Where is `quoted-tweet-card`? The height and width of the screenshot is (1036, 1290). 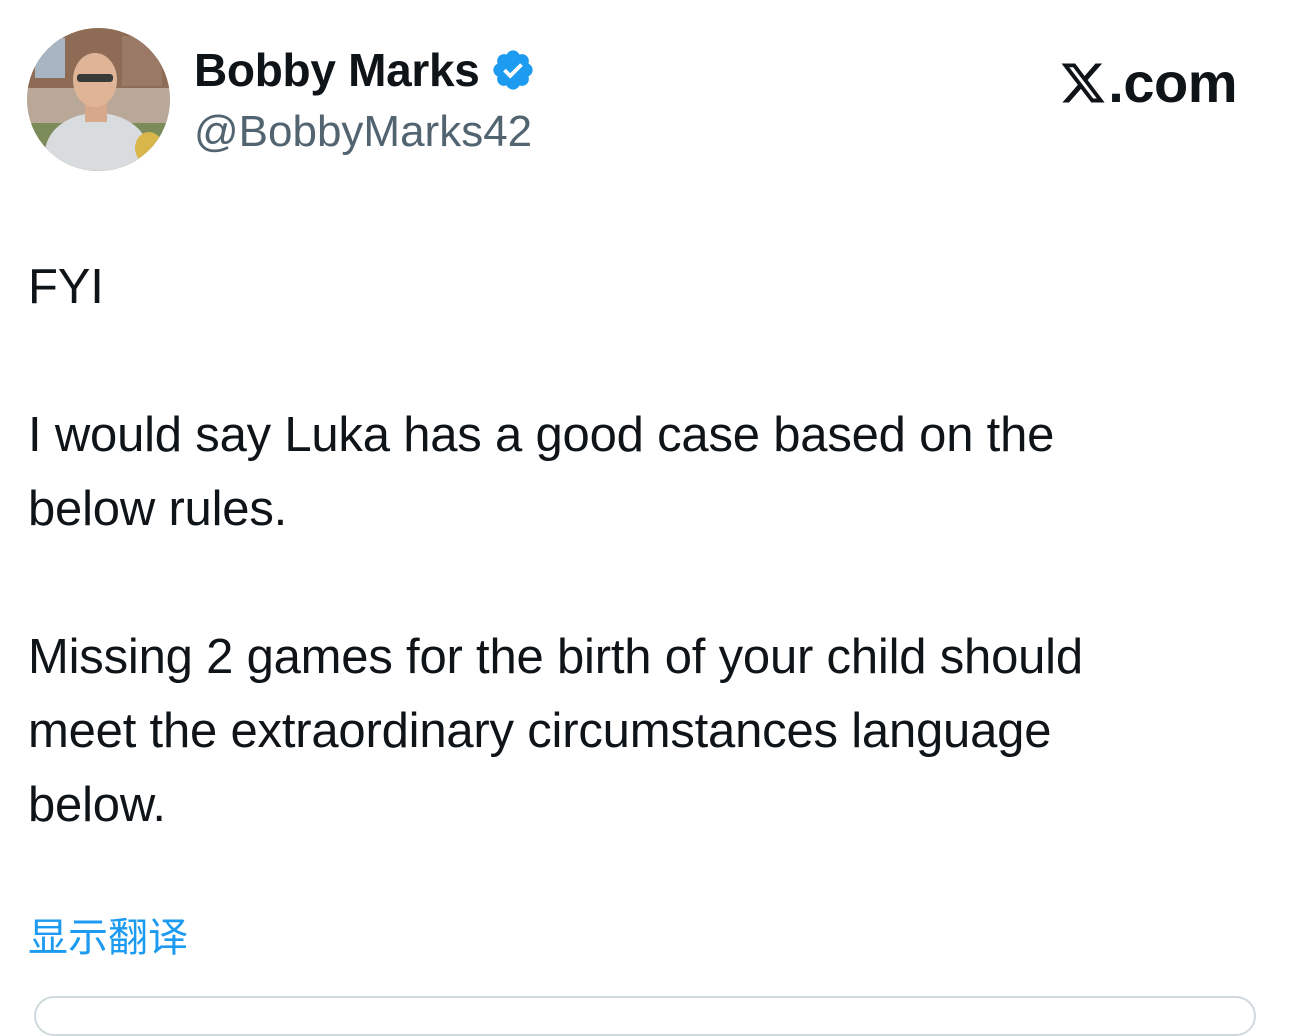 quoted-tweet-card is located at coordinates (645, 1016).